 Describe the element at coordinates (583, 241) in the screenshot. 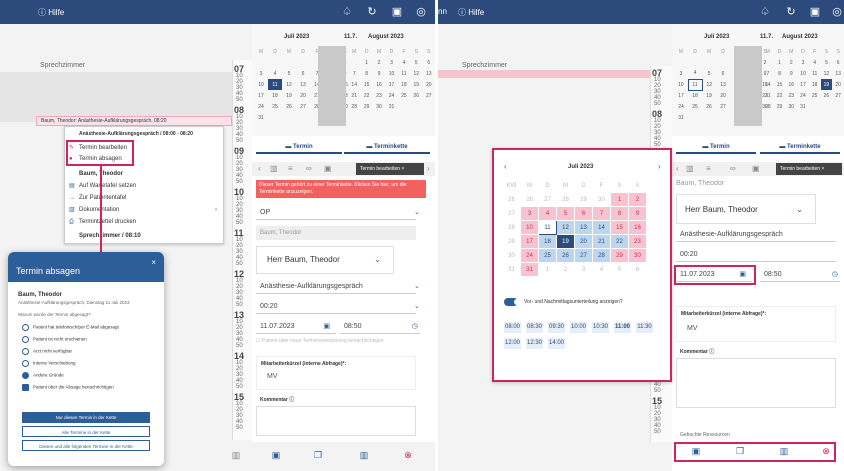

I see `picker-day: 20` at that location.